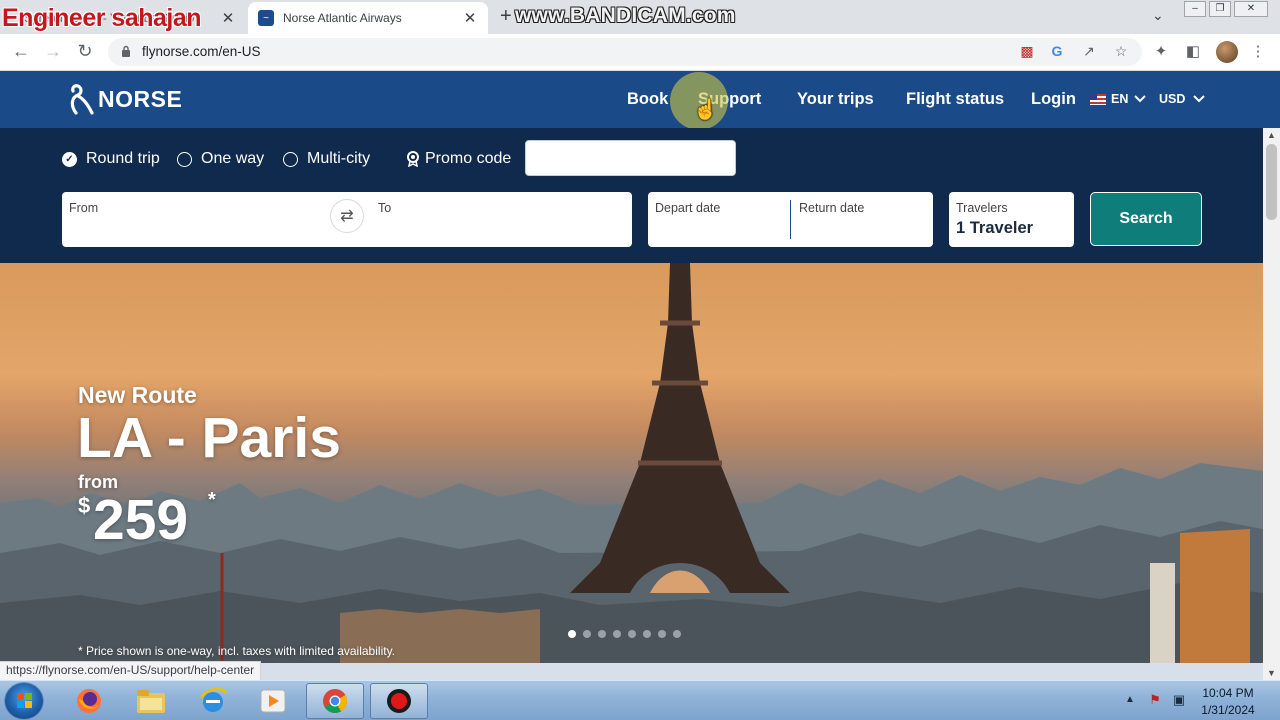 Image resolution: width=1280 pixels, height=720 pixels. I want to click on tab-search-chevron-icon: ⌄, so click(1158, 15).